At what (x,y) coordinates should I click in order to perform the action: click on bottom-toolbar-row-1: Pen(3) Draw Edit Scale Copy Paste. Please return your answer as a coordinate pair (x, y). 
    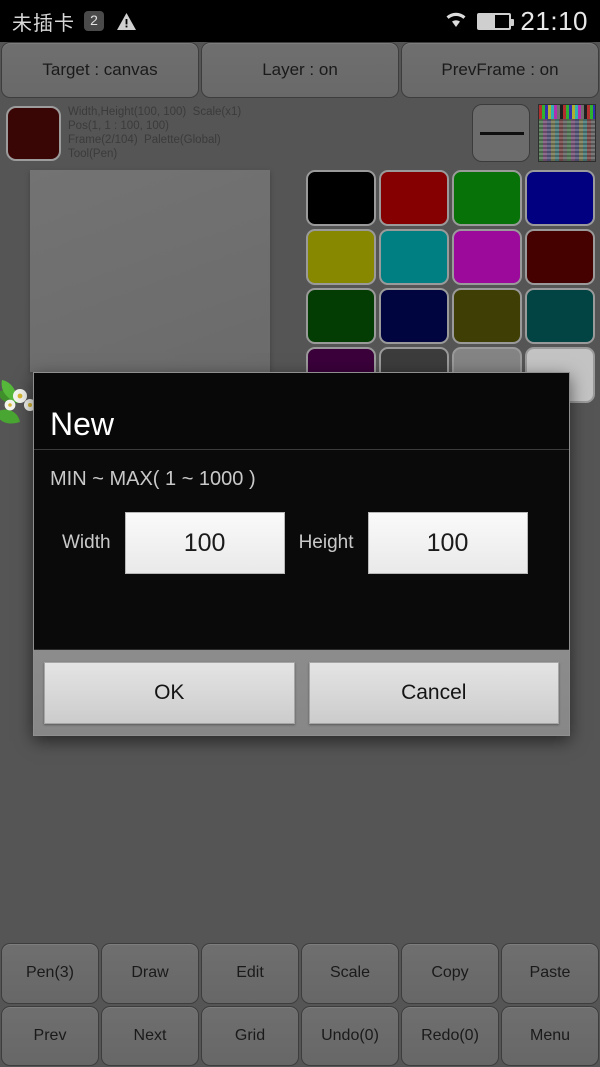
    Looking at the image, I should click on (300, 973).